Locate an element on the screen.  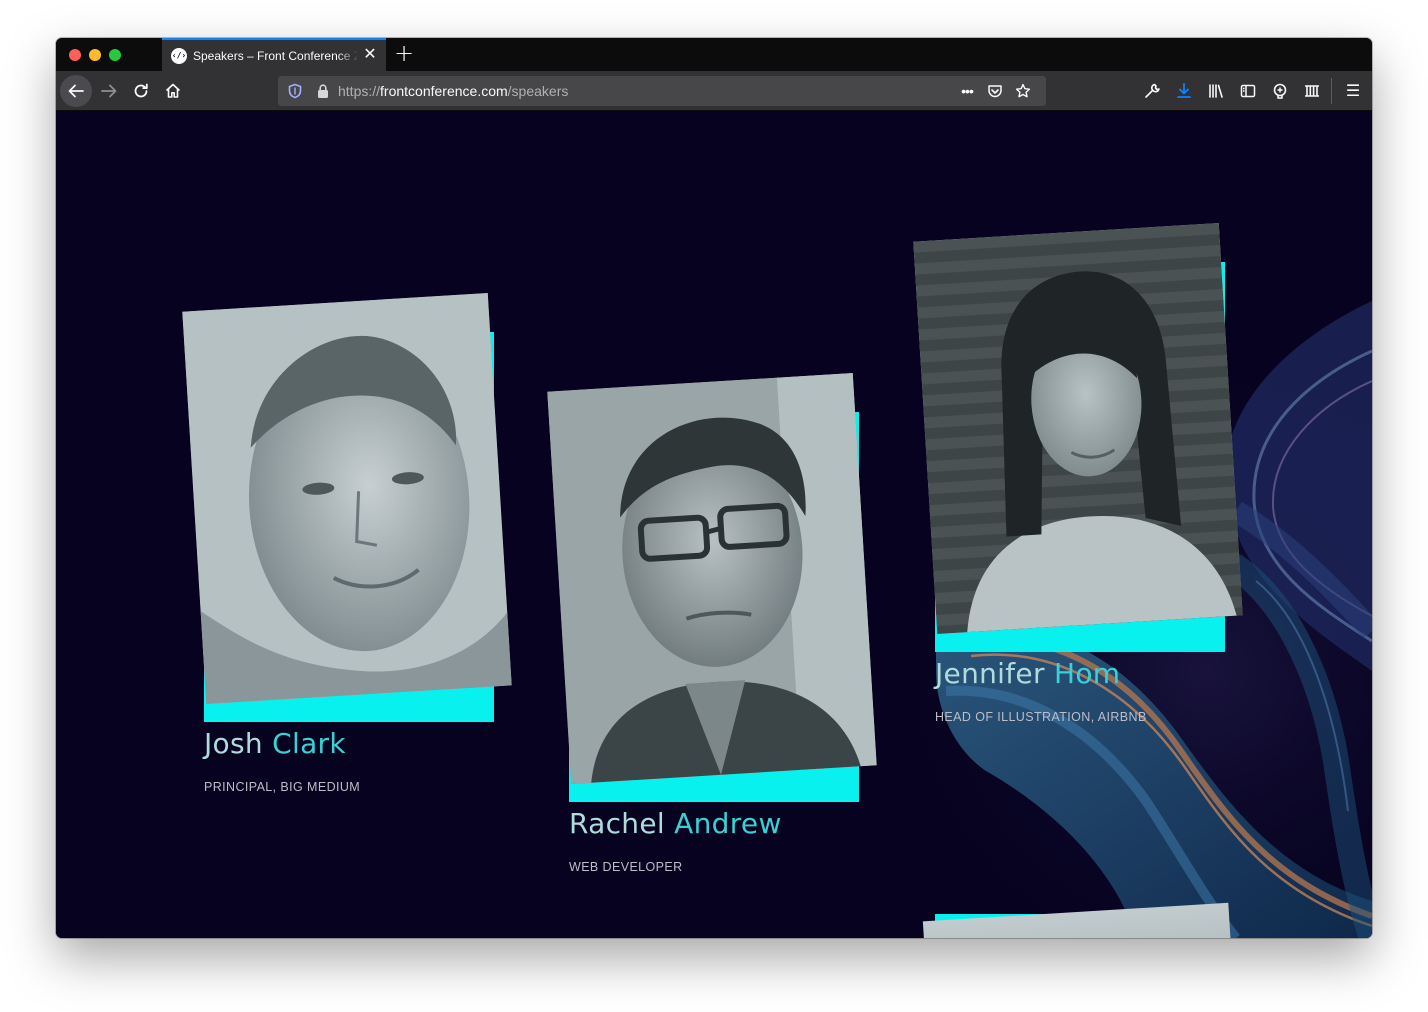
home-button is located at coordinates (173, 91).